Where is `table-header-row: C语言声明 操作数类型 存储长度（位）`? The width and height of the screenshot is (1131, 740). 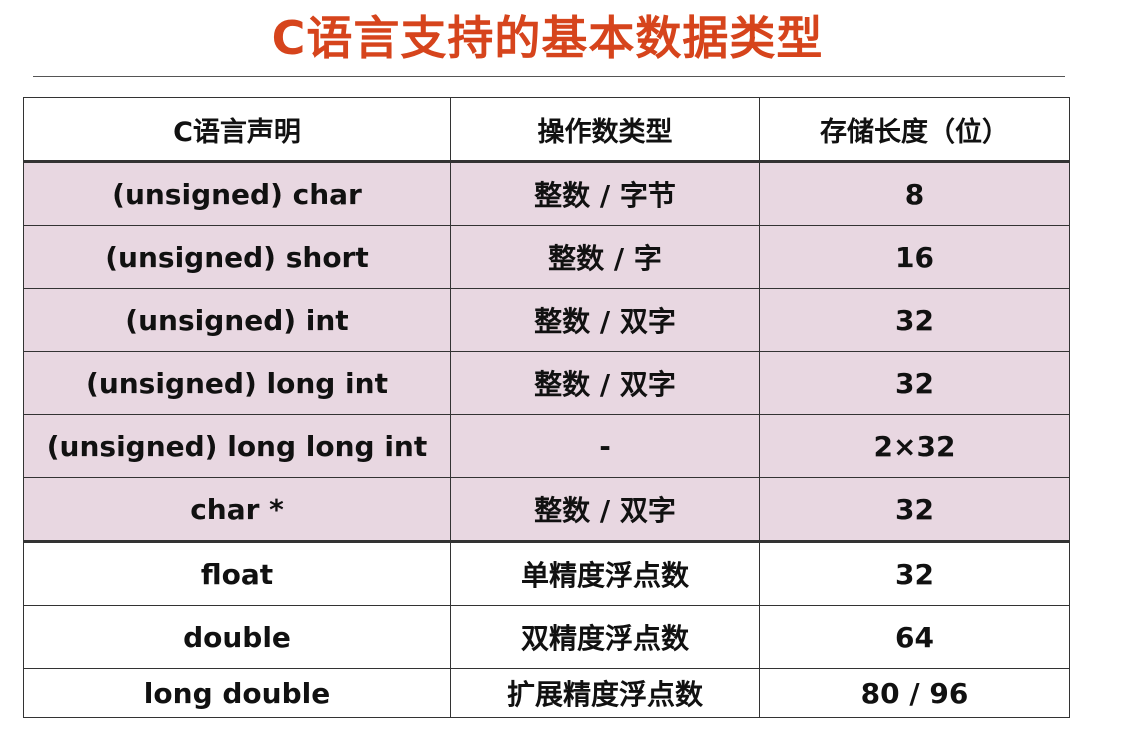 table-header-row: C语言声明 操作数类型 存储长度（位） is located at coordinates (546, 129).